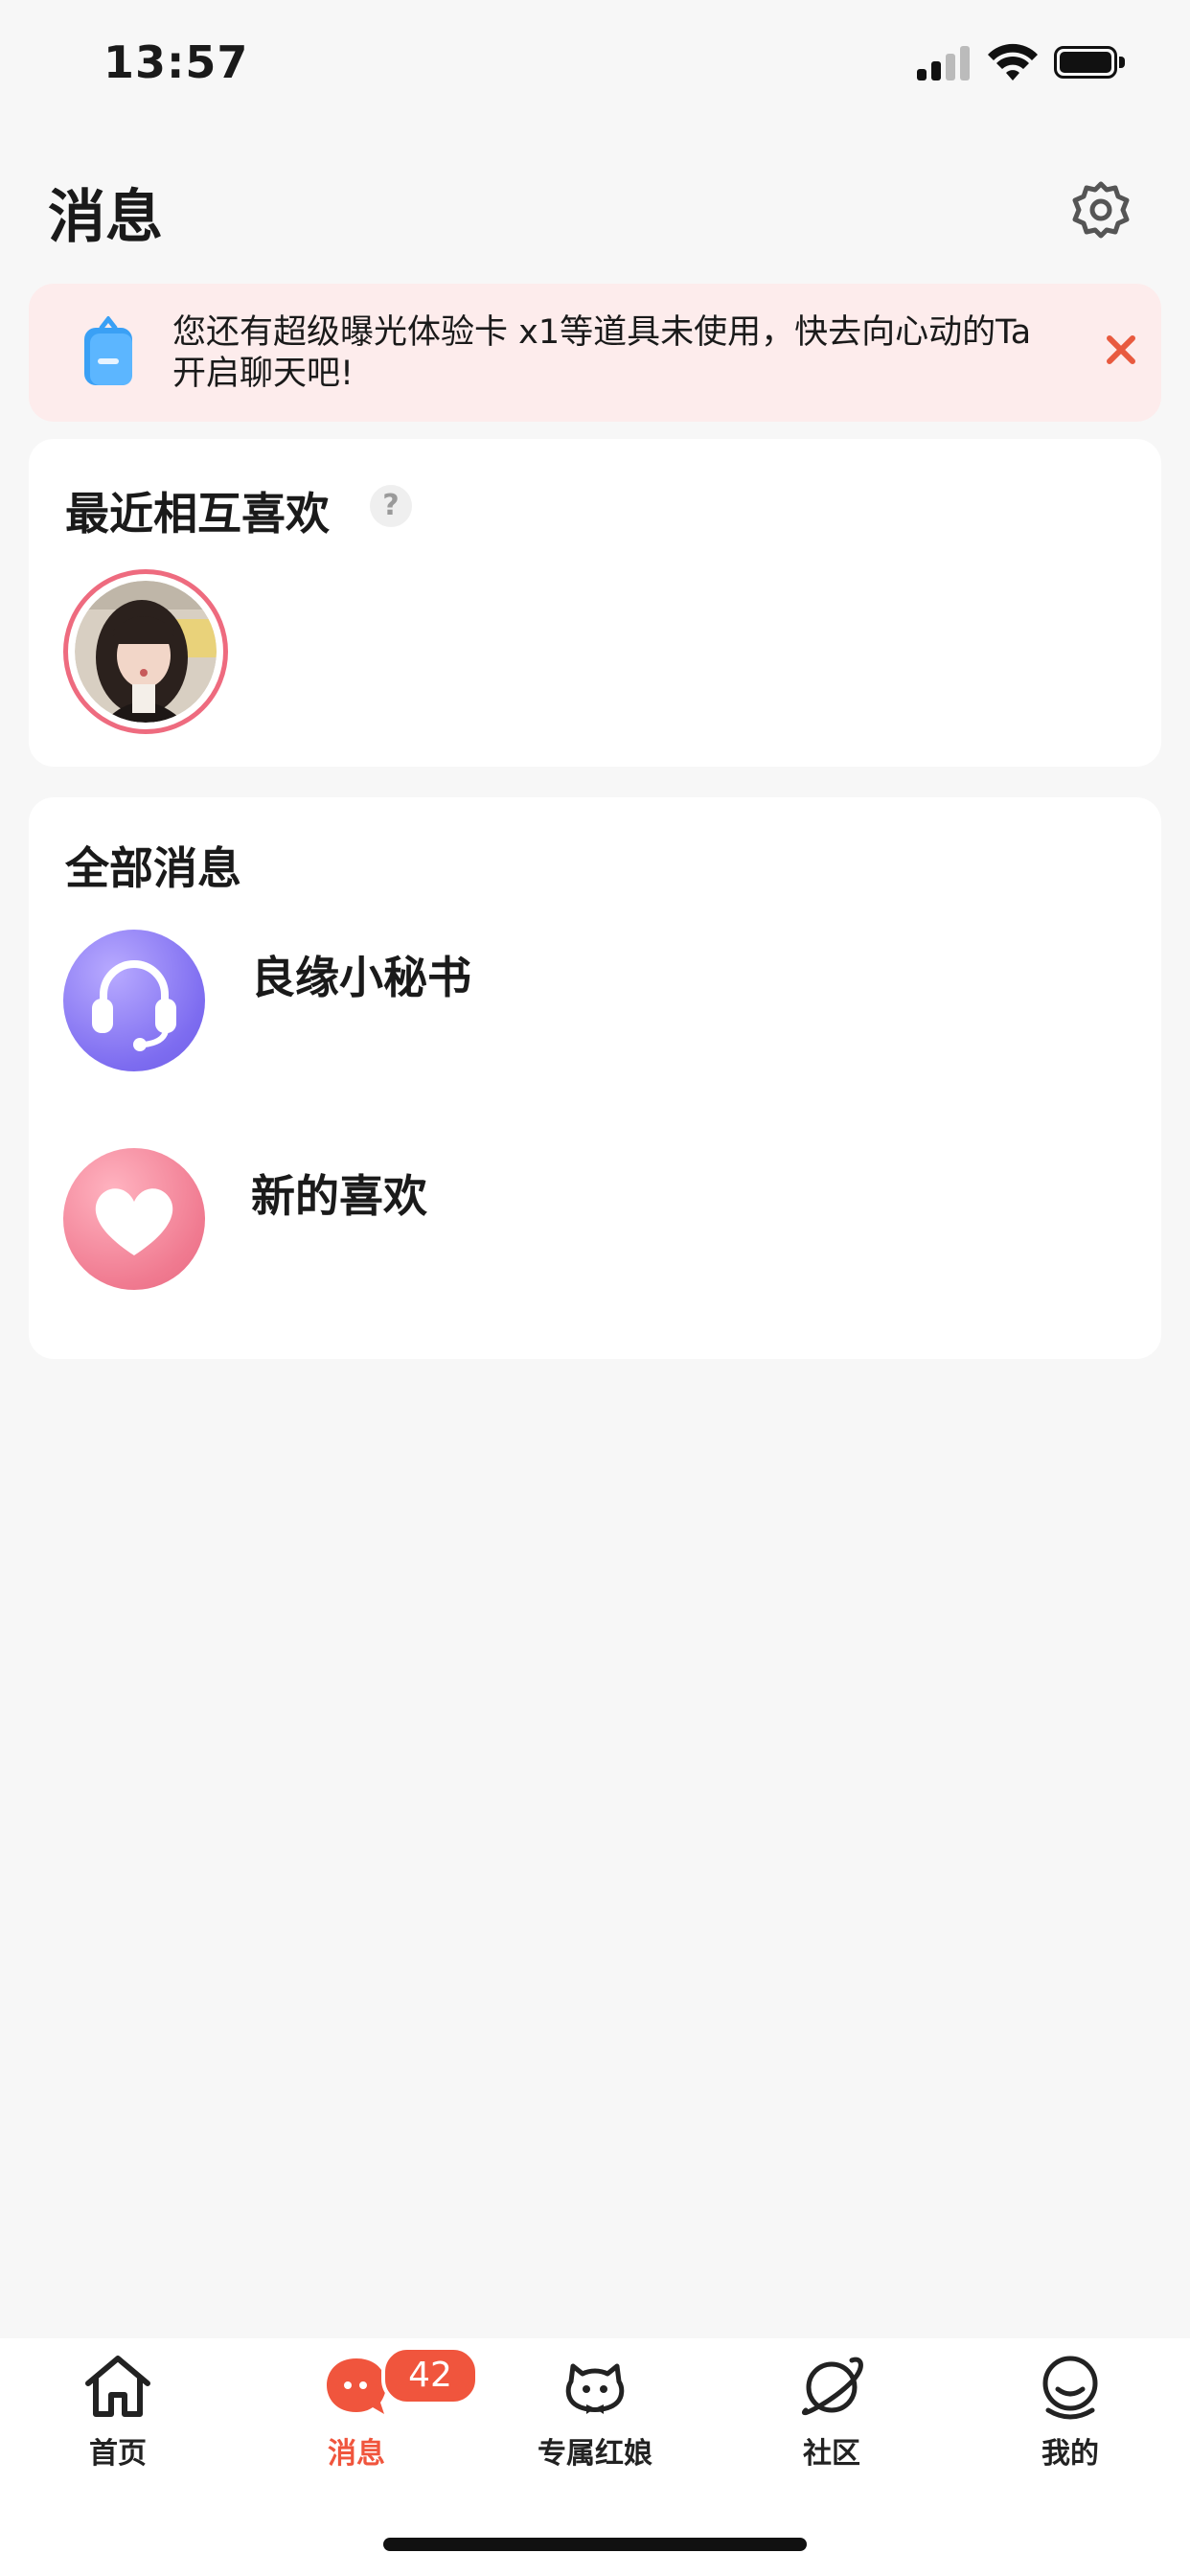  Describe the element at coordinates (339, 1193) in the screenshot. I see `message-item-new-likes: 新的喜欢` at that location.